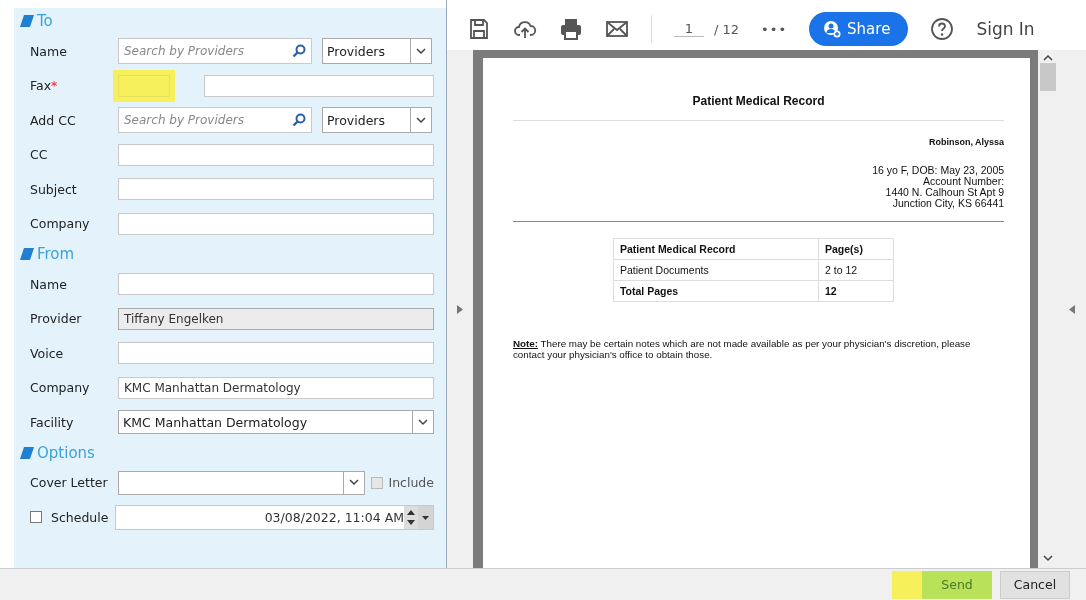 This screenshot has height=600, width=1086. I want to click on field-label: Subject, so click(54, 189).